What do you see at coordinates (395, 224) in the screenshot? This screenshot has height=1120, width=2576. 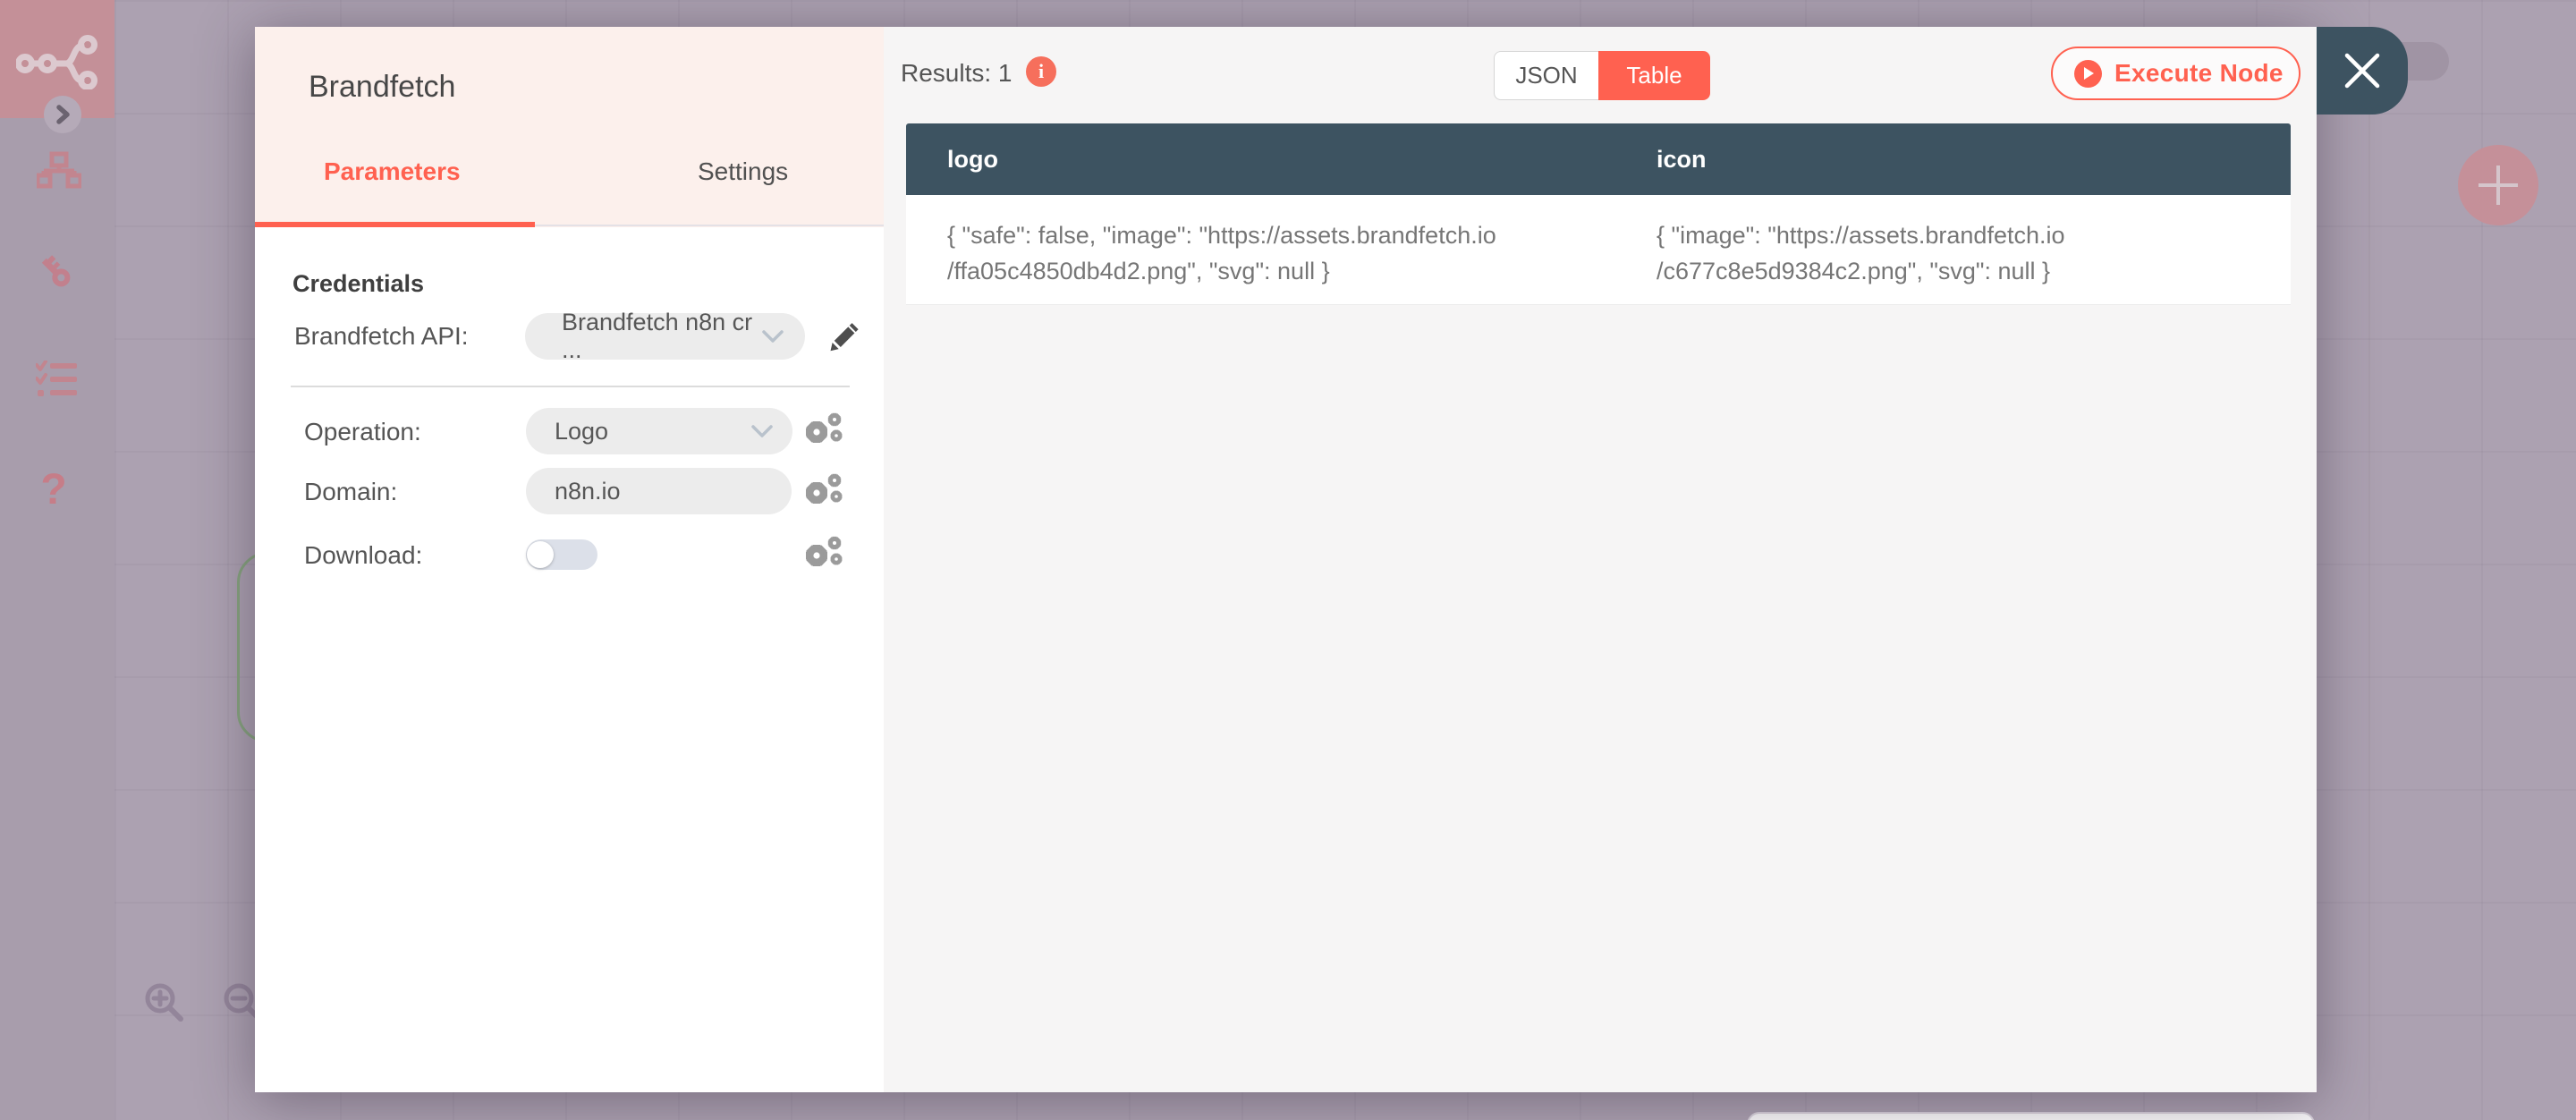 I see `active-tab-underline` at bounding box center [395, 224].